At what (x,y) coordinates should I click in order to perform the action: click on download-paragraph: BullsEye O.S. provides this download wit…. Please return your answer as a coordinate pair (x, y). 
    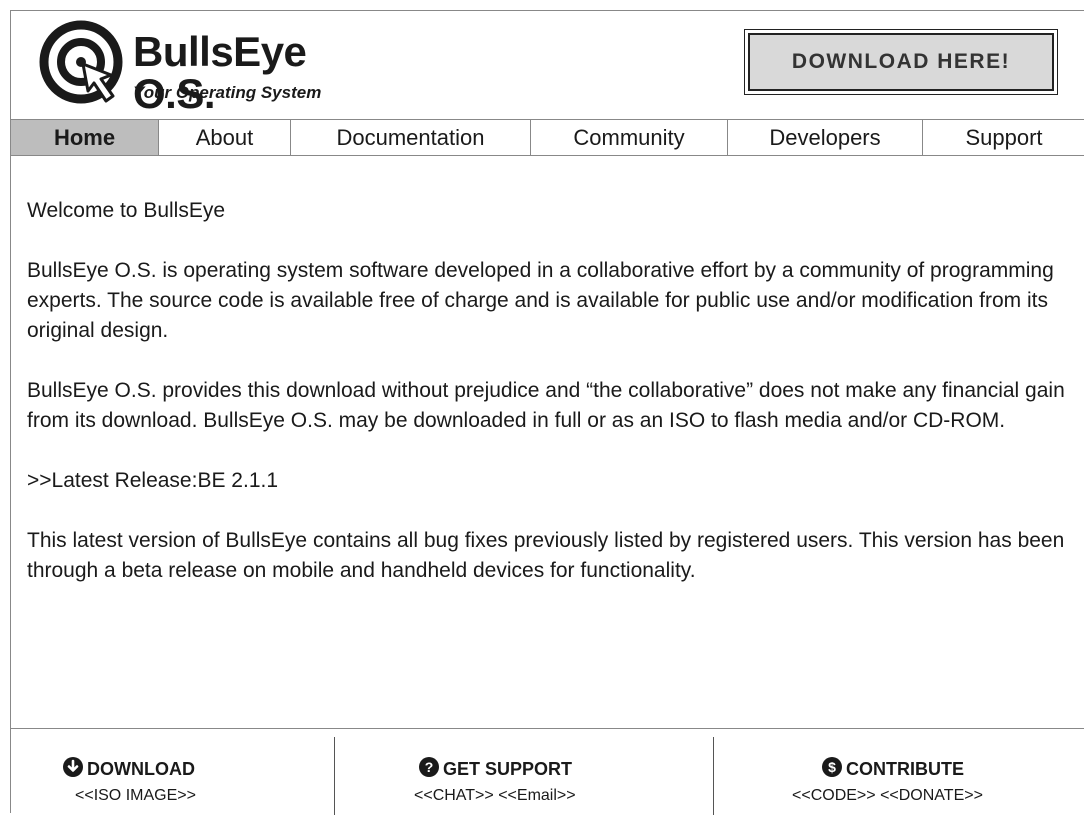
    Looking at the image, I should click on (546, 405).